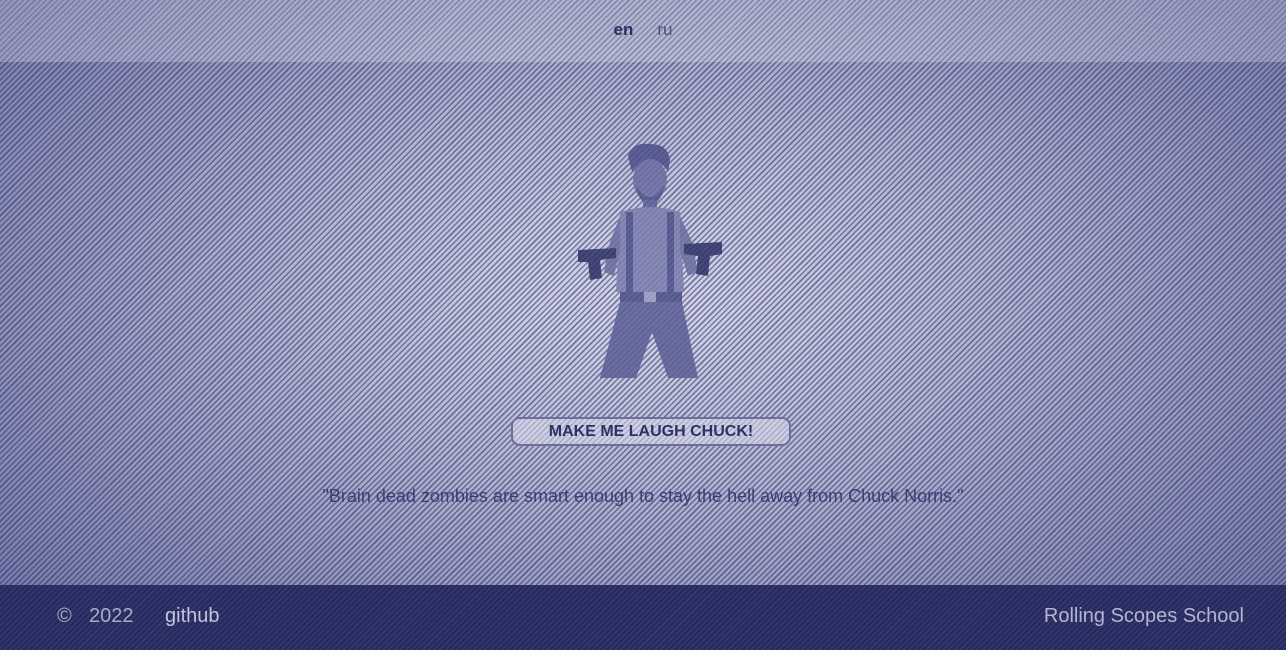  What do you see at coordinates (650, 260) in the screenshot?
I see `chuck-norris-image` at bounding box center [650, 260].